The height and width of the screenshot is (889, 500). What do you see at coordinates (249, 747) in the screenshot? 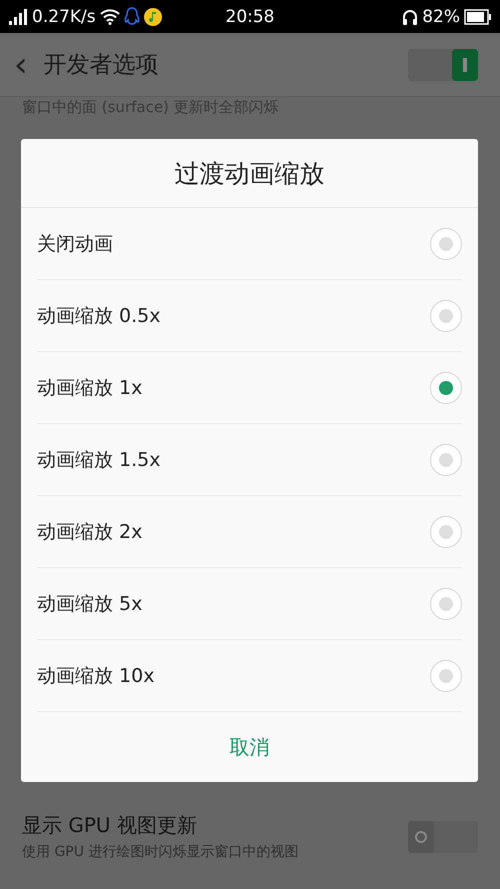
I see `cancel-button: 取消` at bounding box center [249, 747].